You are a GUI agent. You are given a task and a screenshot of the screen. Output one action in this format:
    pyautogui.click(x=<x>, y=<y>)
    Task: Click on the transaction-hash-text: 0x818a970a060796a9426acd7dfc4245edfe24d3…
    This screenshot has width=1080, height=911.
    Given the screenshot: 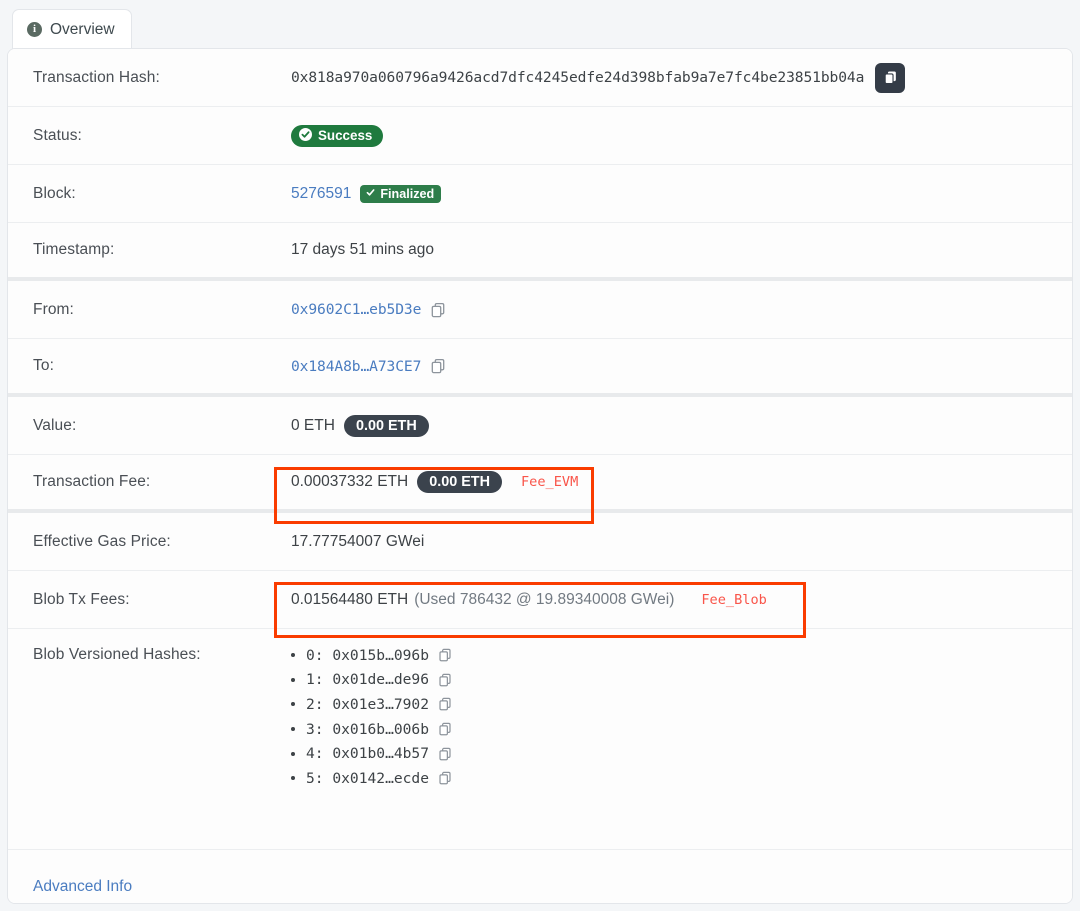 What is the action you would take?
    pyautogui.click(x=578, y=77)
    